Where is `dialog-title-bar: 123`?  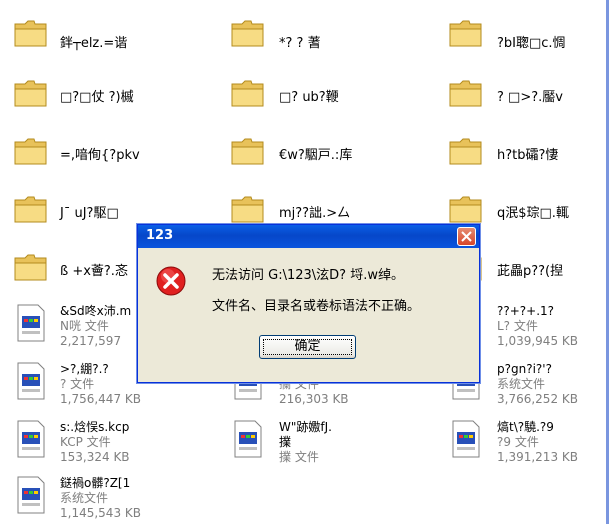
dialog-title-bar: 123 is located at coordinates (308, 236).